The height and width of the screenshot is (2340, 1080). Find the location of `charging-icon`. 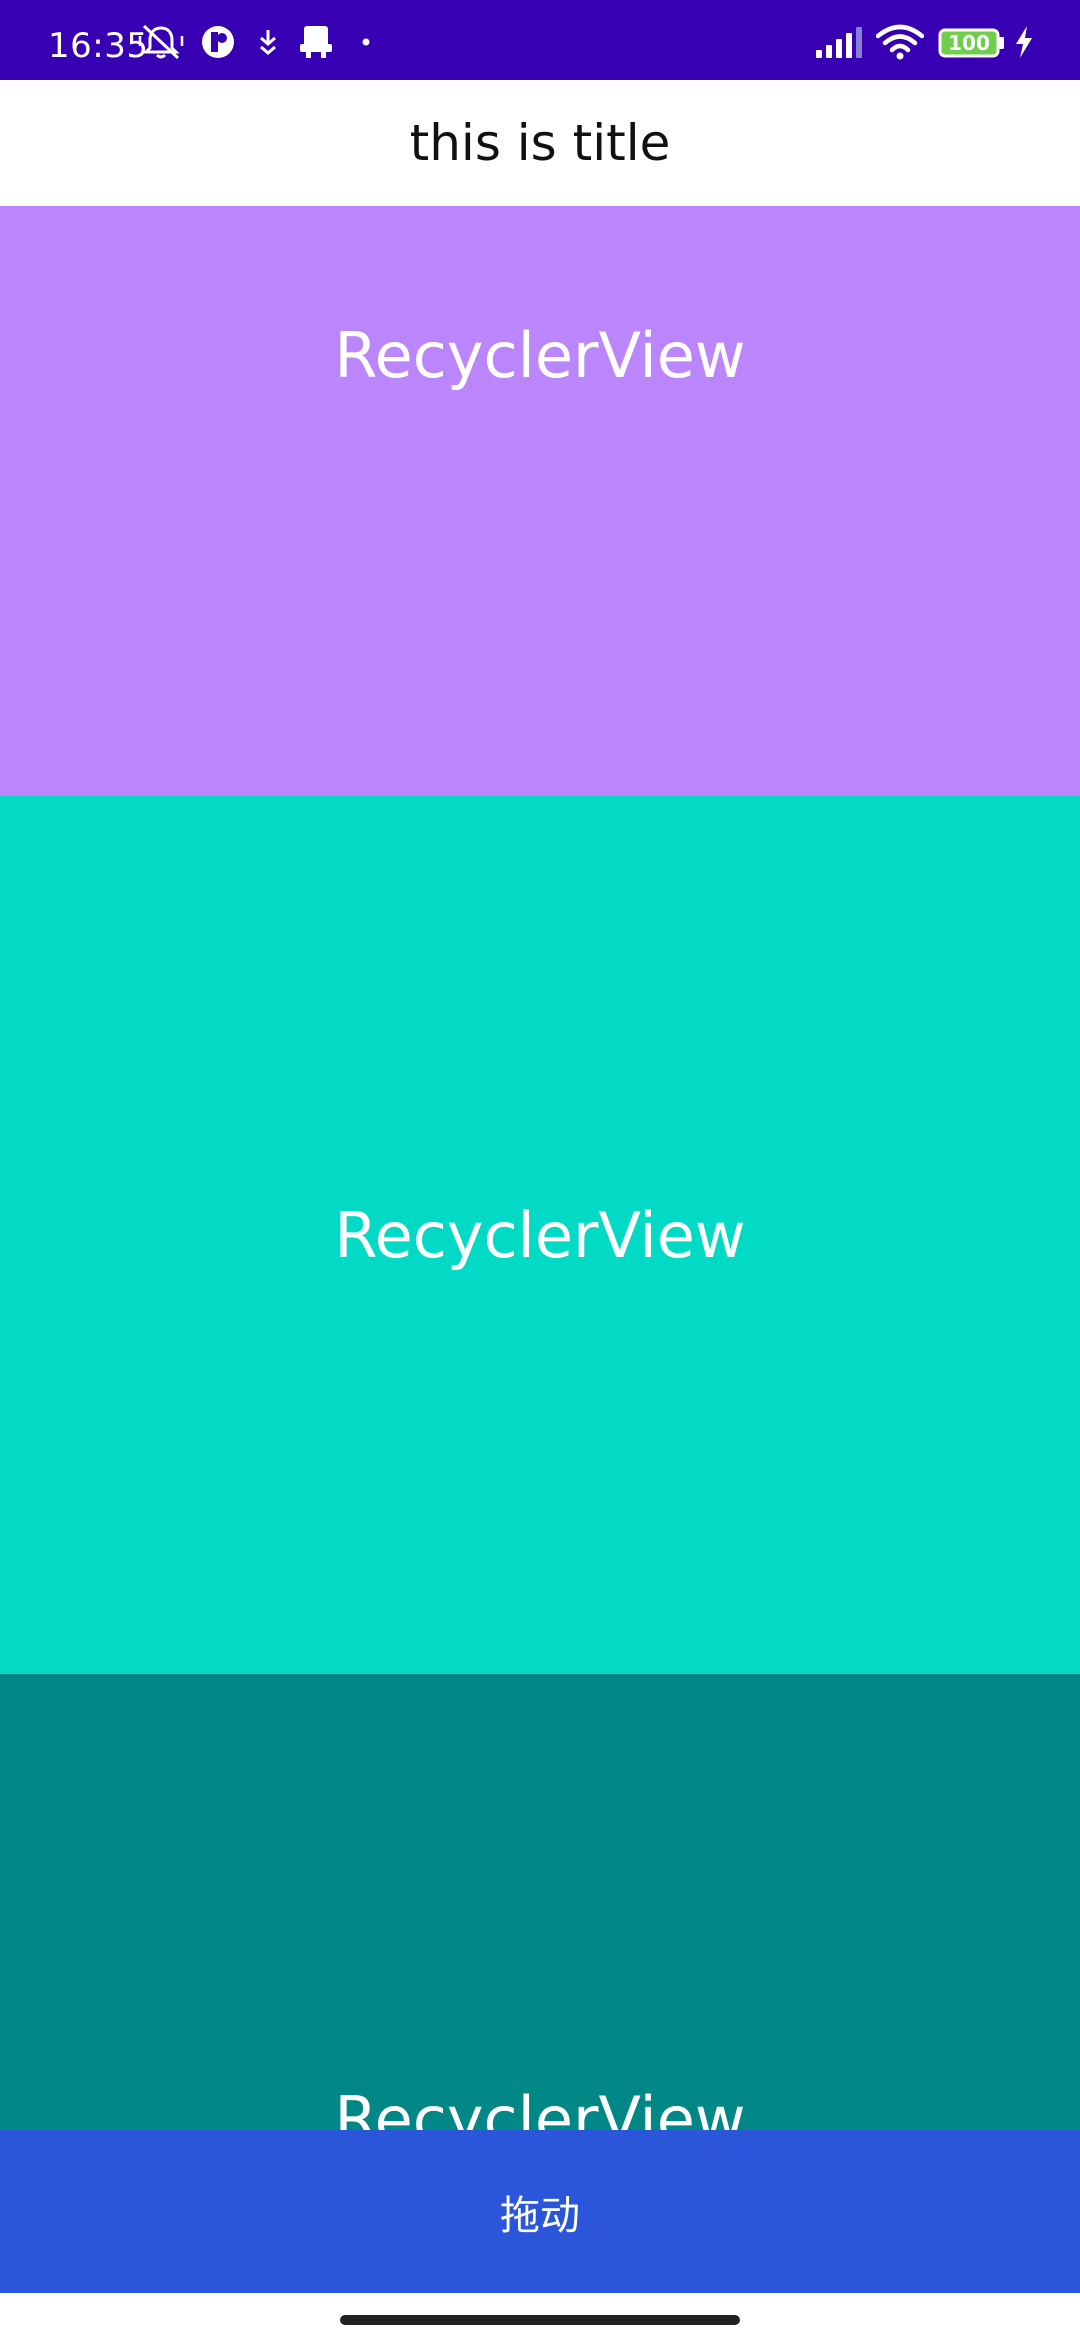

charging-icon is located at coordinates (1024, 42).